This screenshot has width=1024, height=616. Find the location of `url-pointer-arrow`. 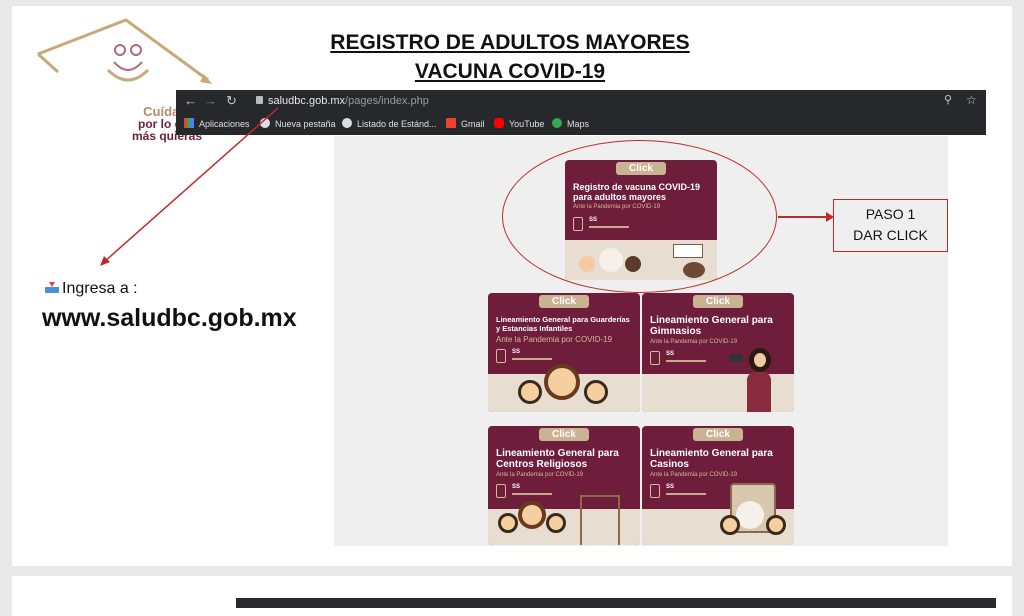

url-pointer-arrow is located at coordinates (189, 186).